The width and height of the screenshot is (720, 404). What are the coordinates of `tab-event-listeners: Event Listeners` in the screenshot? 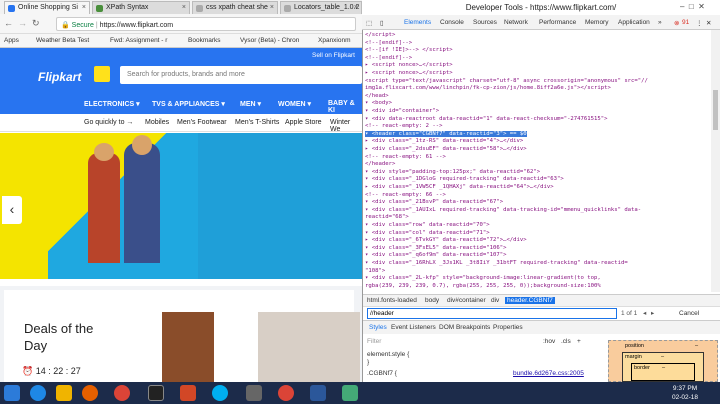 It's located at (413, 327).